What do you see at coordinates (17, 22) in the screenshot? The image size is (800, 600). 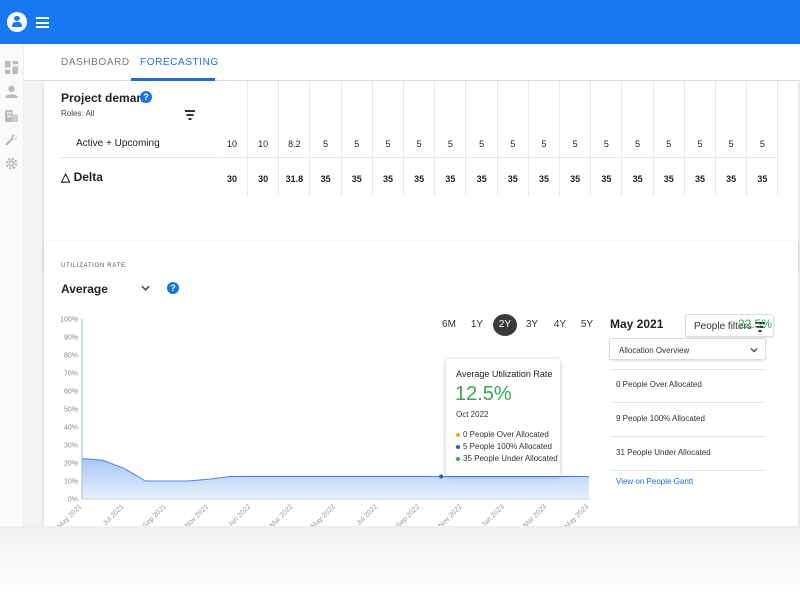 I see `app-logo-icon` at bounding box center [17, 22].